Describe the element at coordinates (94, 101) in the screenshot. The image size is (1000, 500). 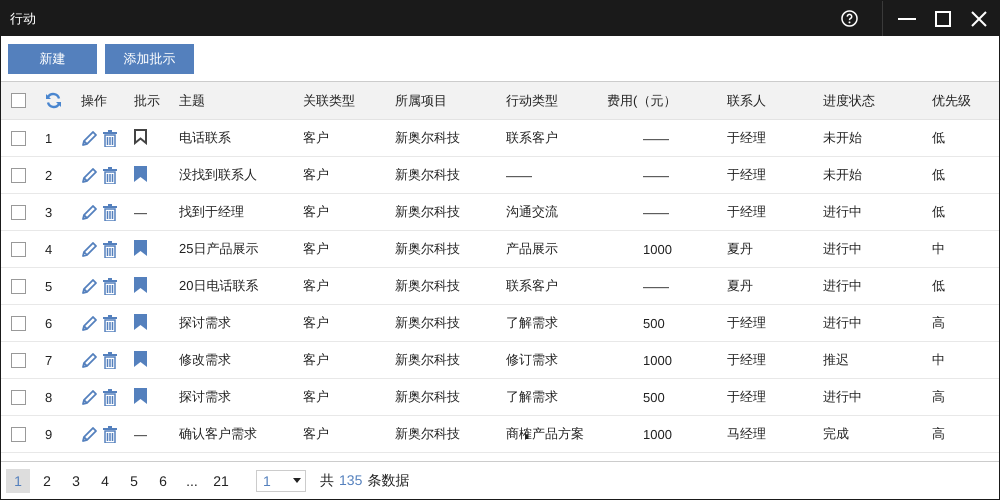
I see `column-header: 操作` at that location.